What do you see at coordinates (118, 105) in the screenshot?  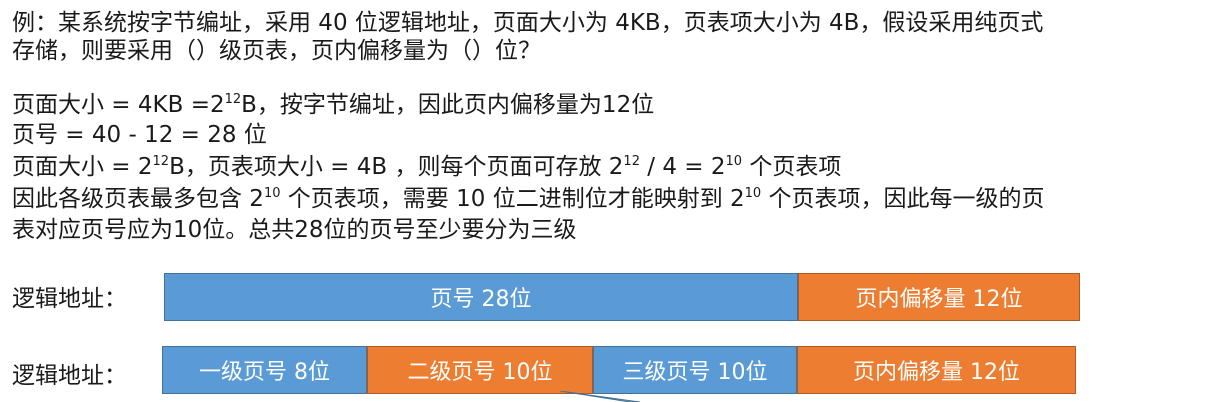 I see `text: 页面大小 = 4KB =2` at bounding box center [118, 105].